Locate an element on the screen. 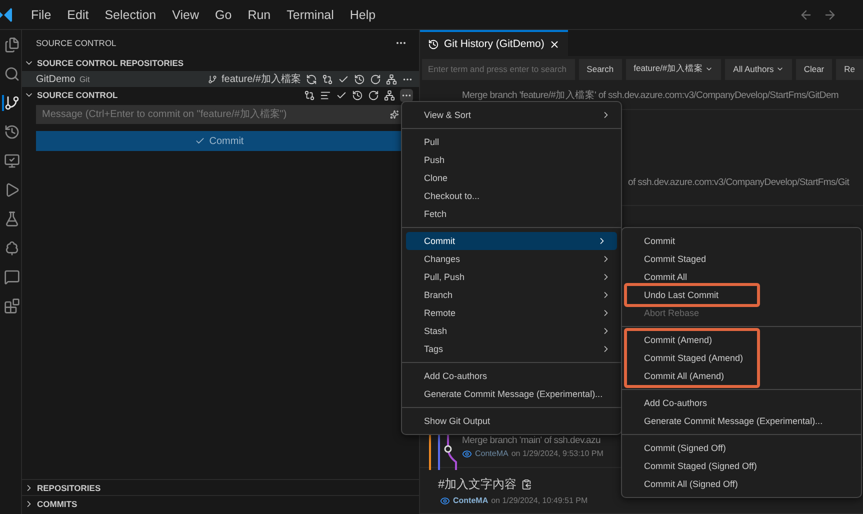 This screenshot has width=863, height=514. menu-item: Commit (Signed Off) is located at coordinates (741, 448).